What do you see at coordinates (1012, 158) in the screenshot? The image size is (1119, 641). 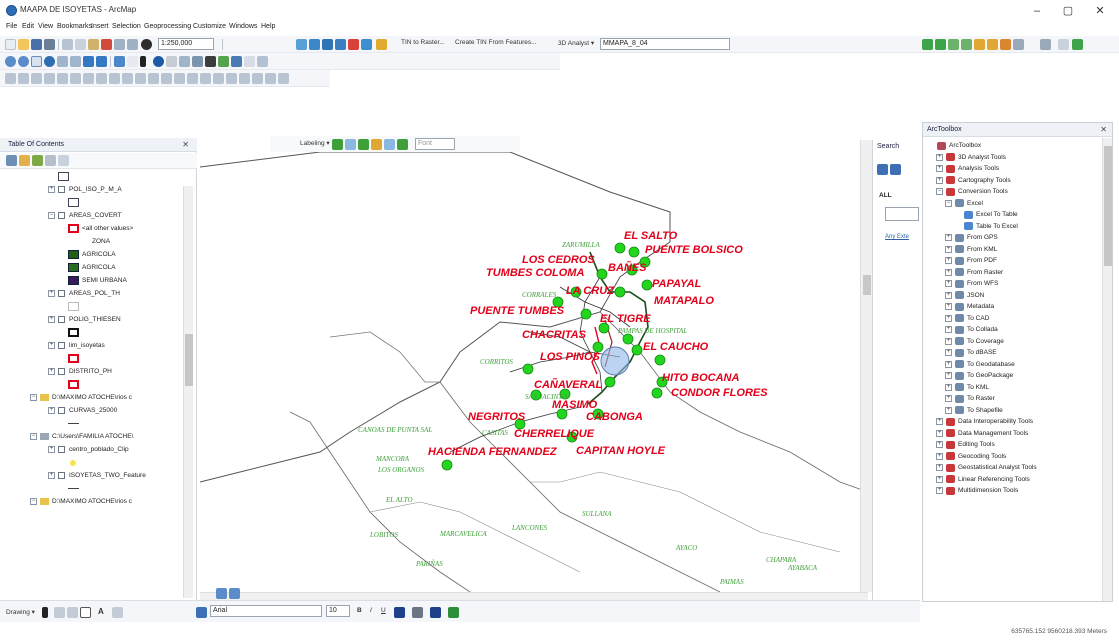 I see `toolbox-item: +3D Analyst Tools` at bounding box center [1012, 158].